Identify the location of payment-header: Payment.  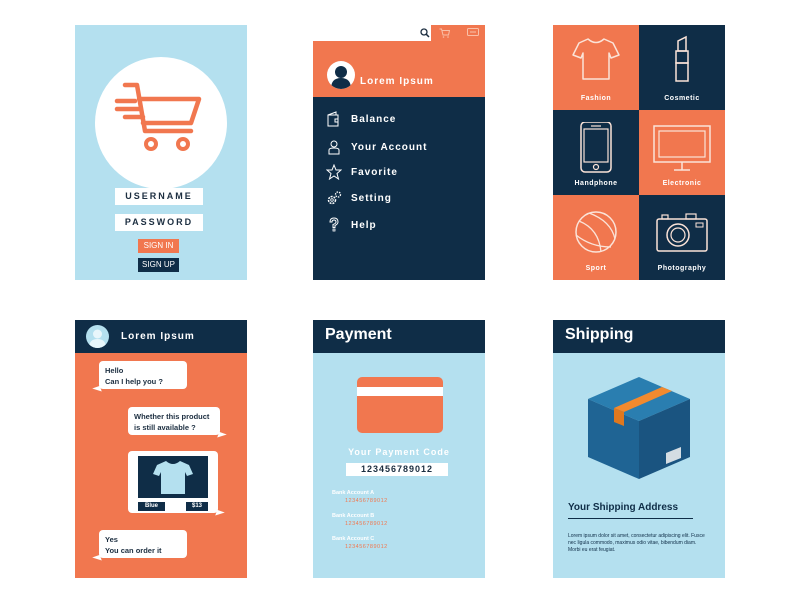
(399, 336).